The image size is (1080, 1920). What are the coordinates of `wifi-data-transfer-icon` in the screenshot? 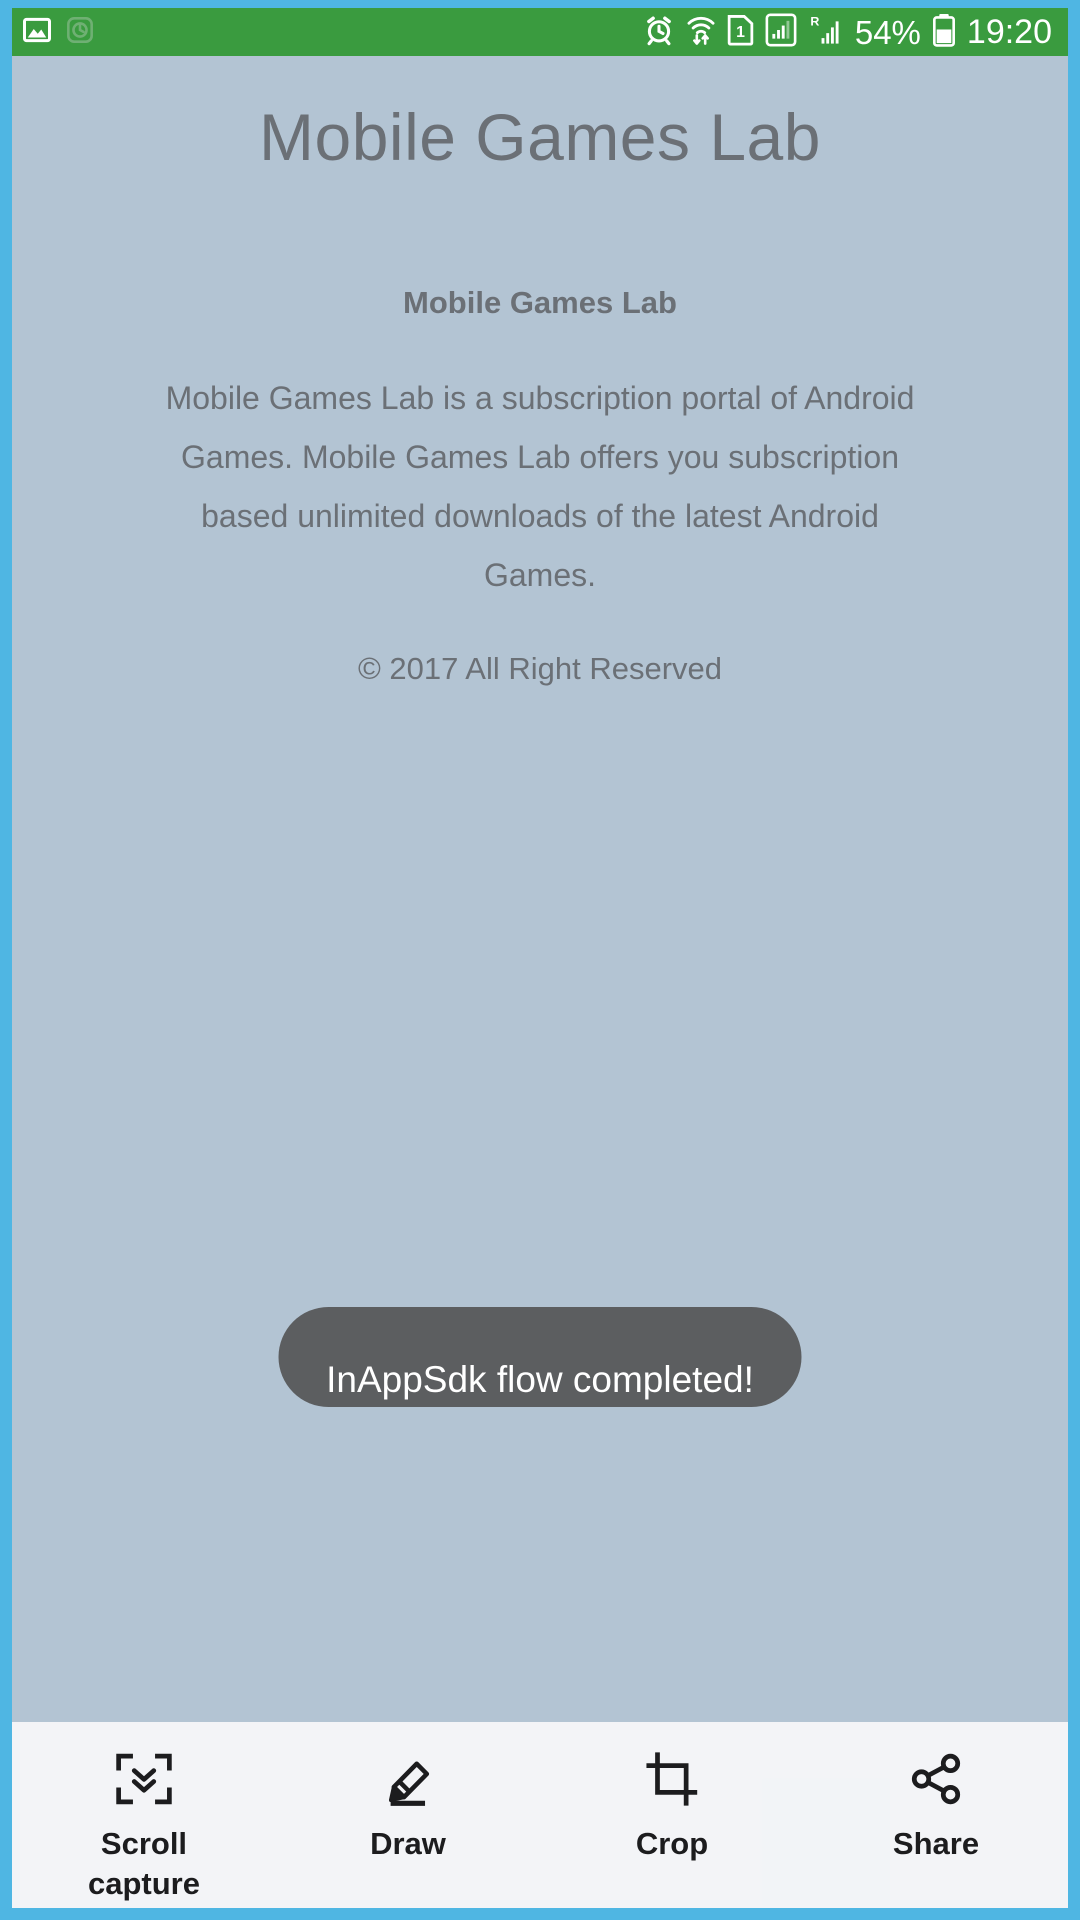 It's located at (701, 32).